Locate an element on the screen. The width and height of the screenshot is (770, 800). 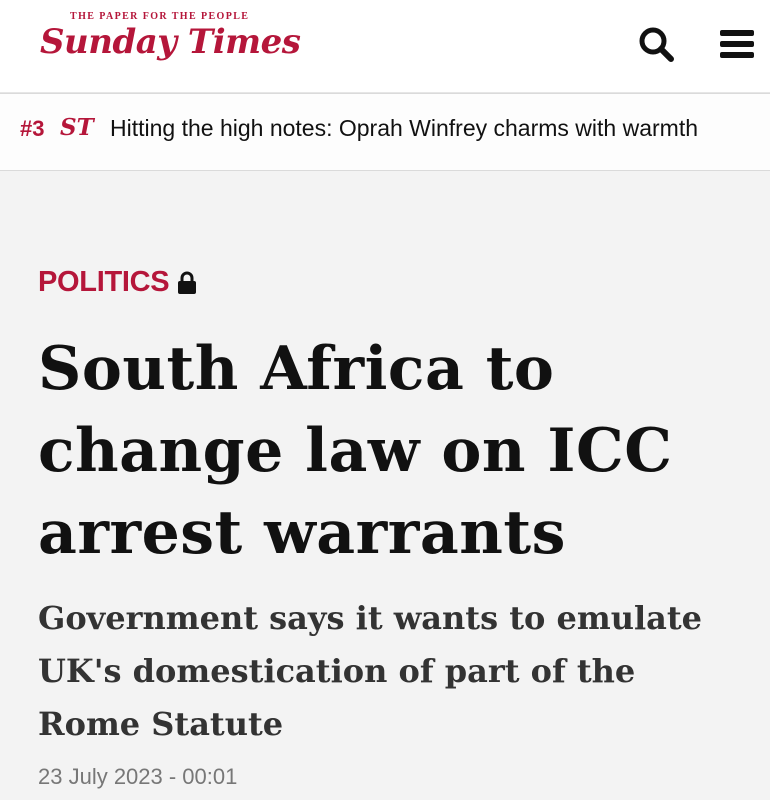
search-button is located at coordinates (656, 44).